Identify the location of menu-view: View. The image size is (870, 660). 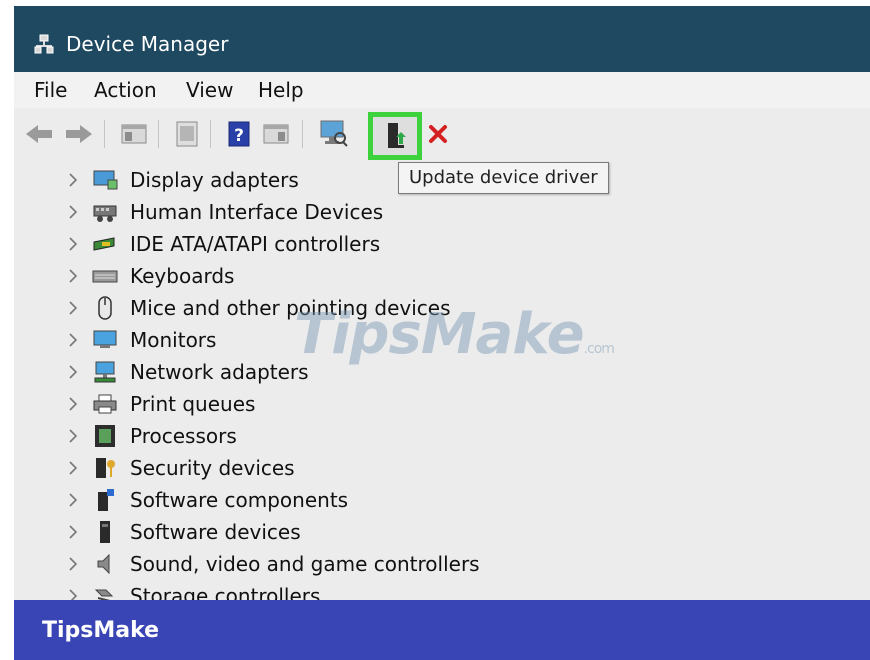
(209, 90).